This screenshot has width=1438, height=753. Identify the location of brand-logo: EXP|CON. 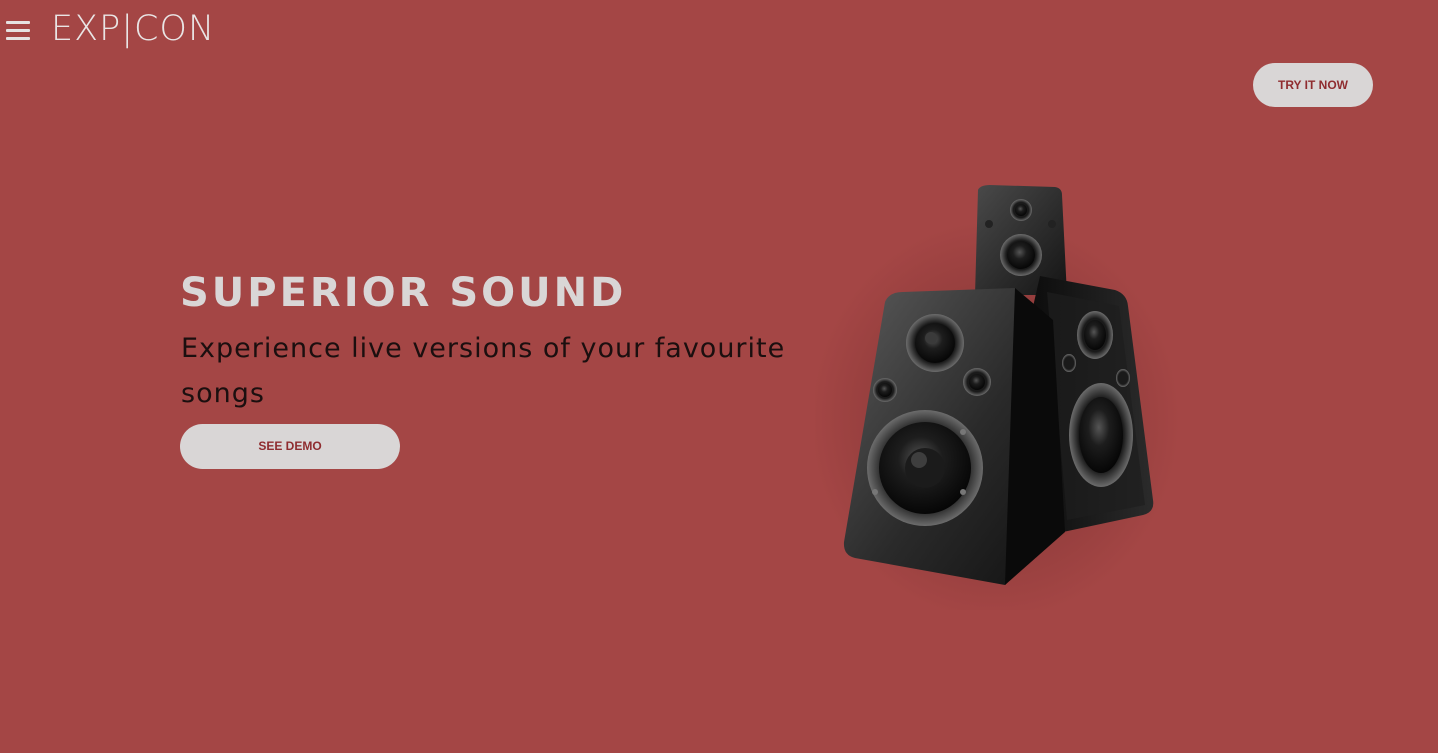
(133, 29).